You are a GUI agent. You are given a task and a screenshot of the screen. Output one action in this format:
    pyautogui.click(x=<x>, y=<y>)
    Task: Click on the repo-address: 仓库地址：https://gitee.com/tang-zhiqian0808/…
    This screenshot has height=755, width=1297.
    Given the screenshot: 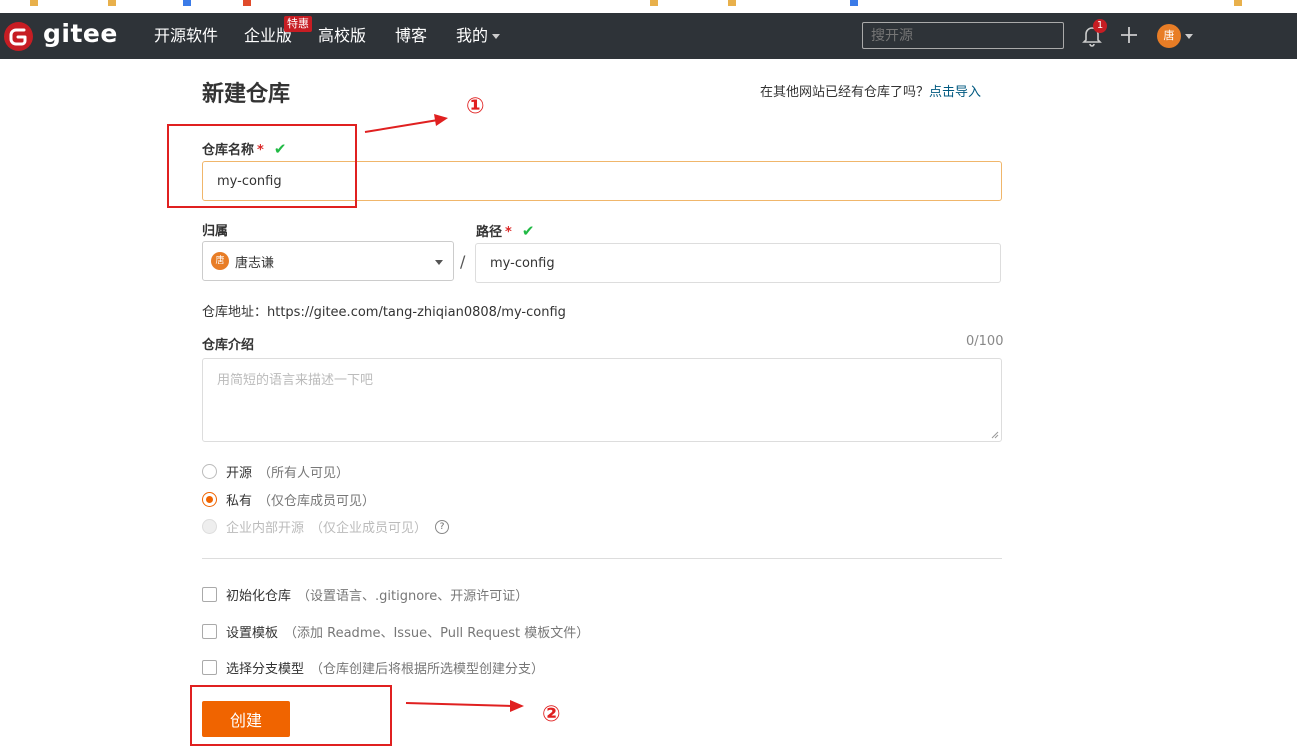 What is the action you would take?
    pyautogui.click(x=384, y=312)
    